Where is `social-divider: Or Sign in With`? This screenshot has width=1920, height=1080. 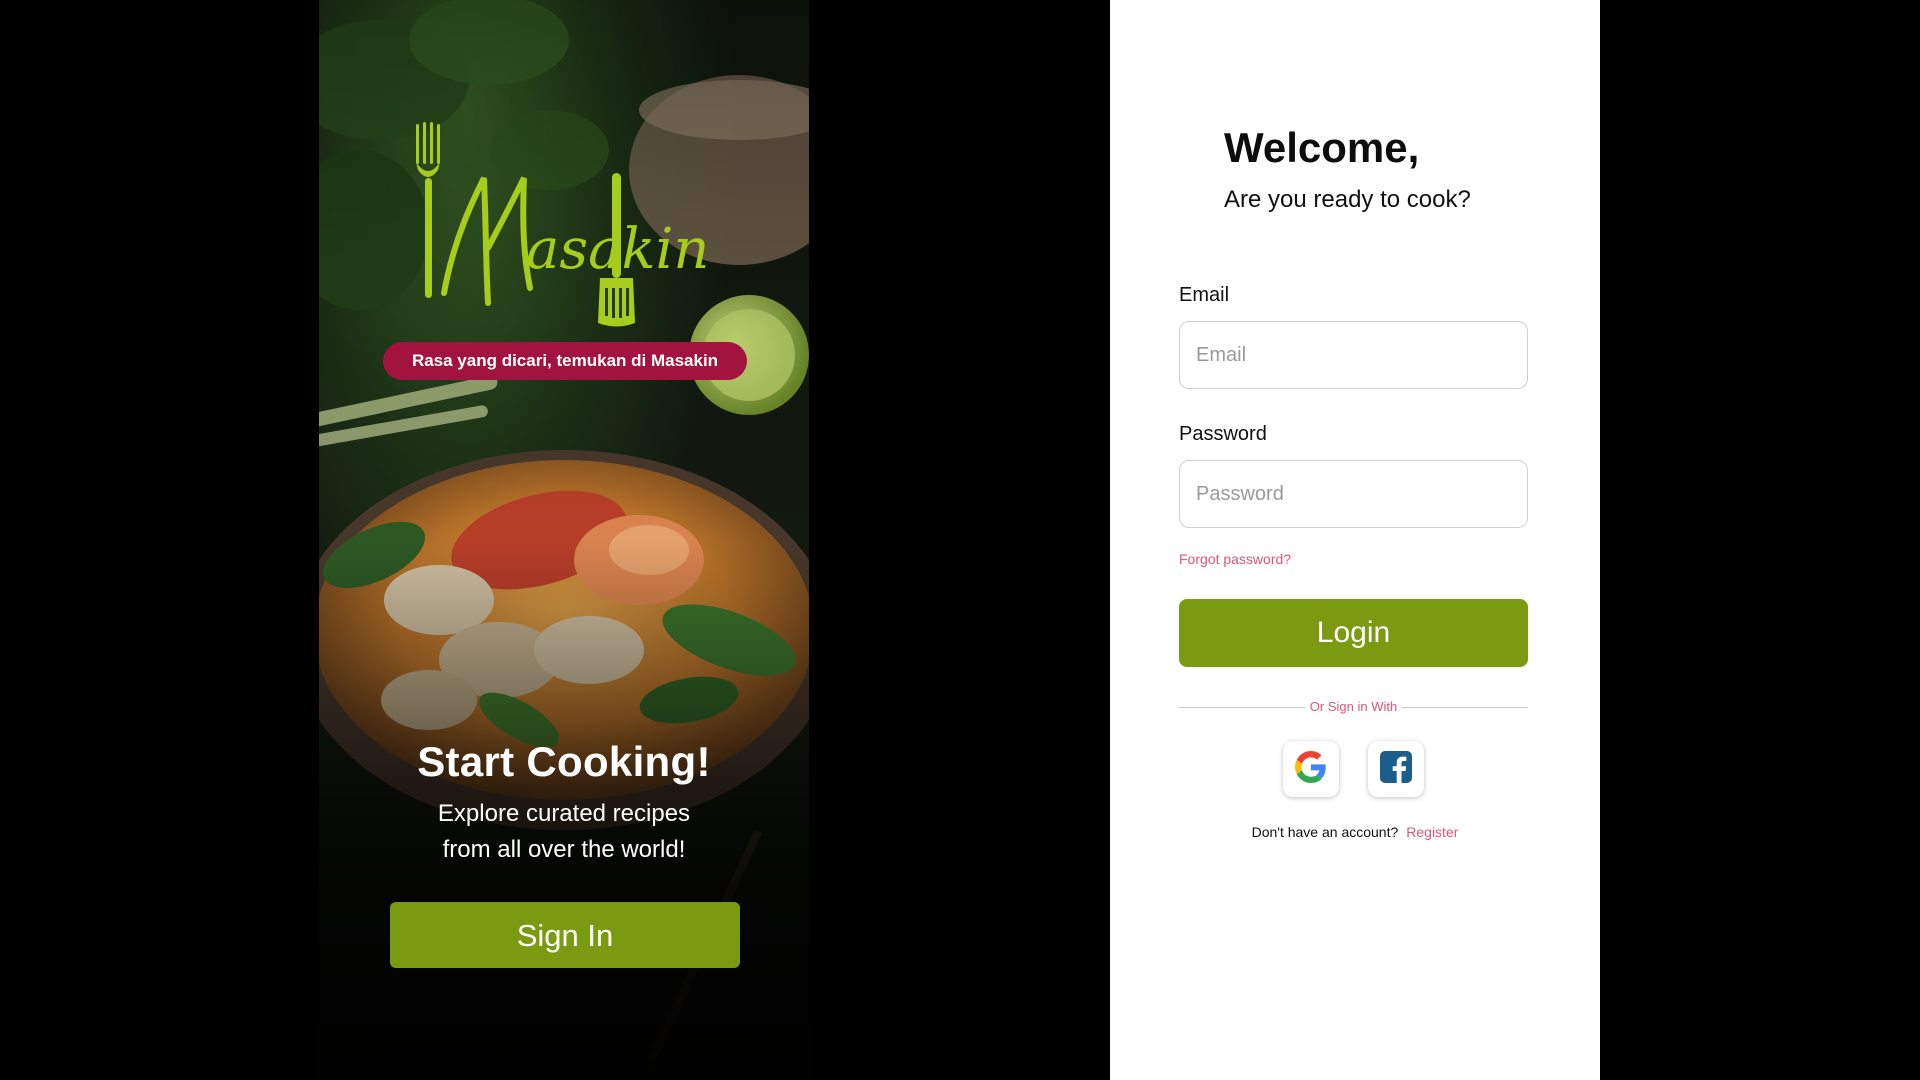 social-divider: Or Sign in With is located at coordinates (1353, 707).